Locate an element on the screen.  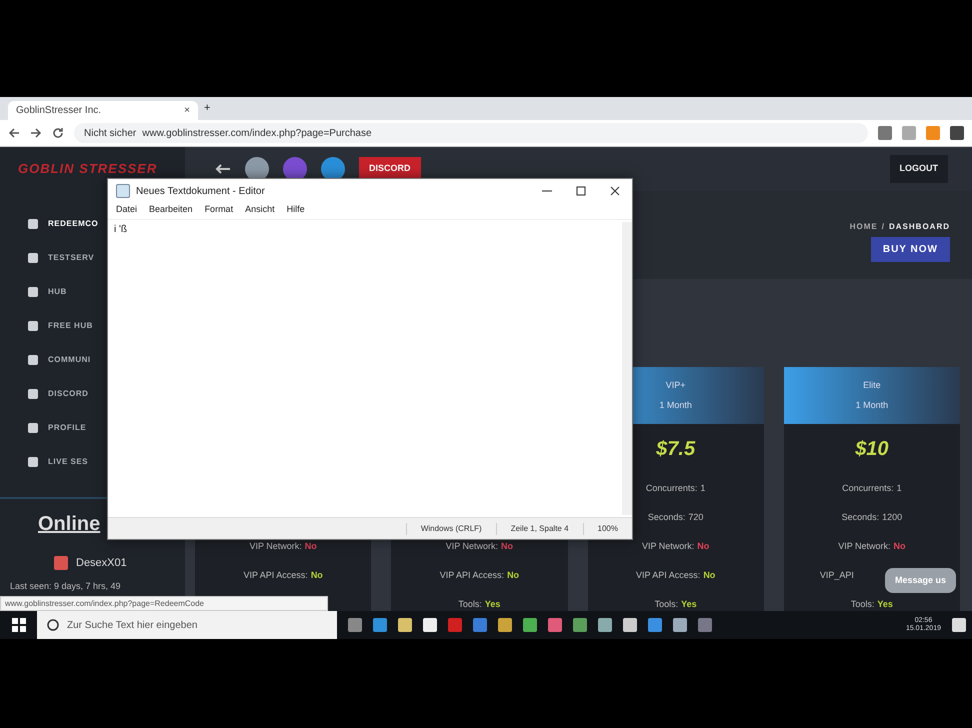
menu-item: Ansicht is located at coordinates (260, 211).